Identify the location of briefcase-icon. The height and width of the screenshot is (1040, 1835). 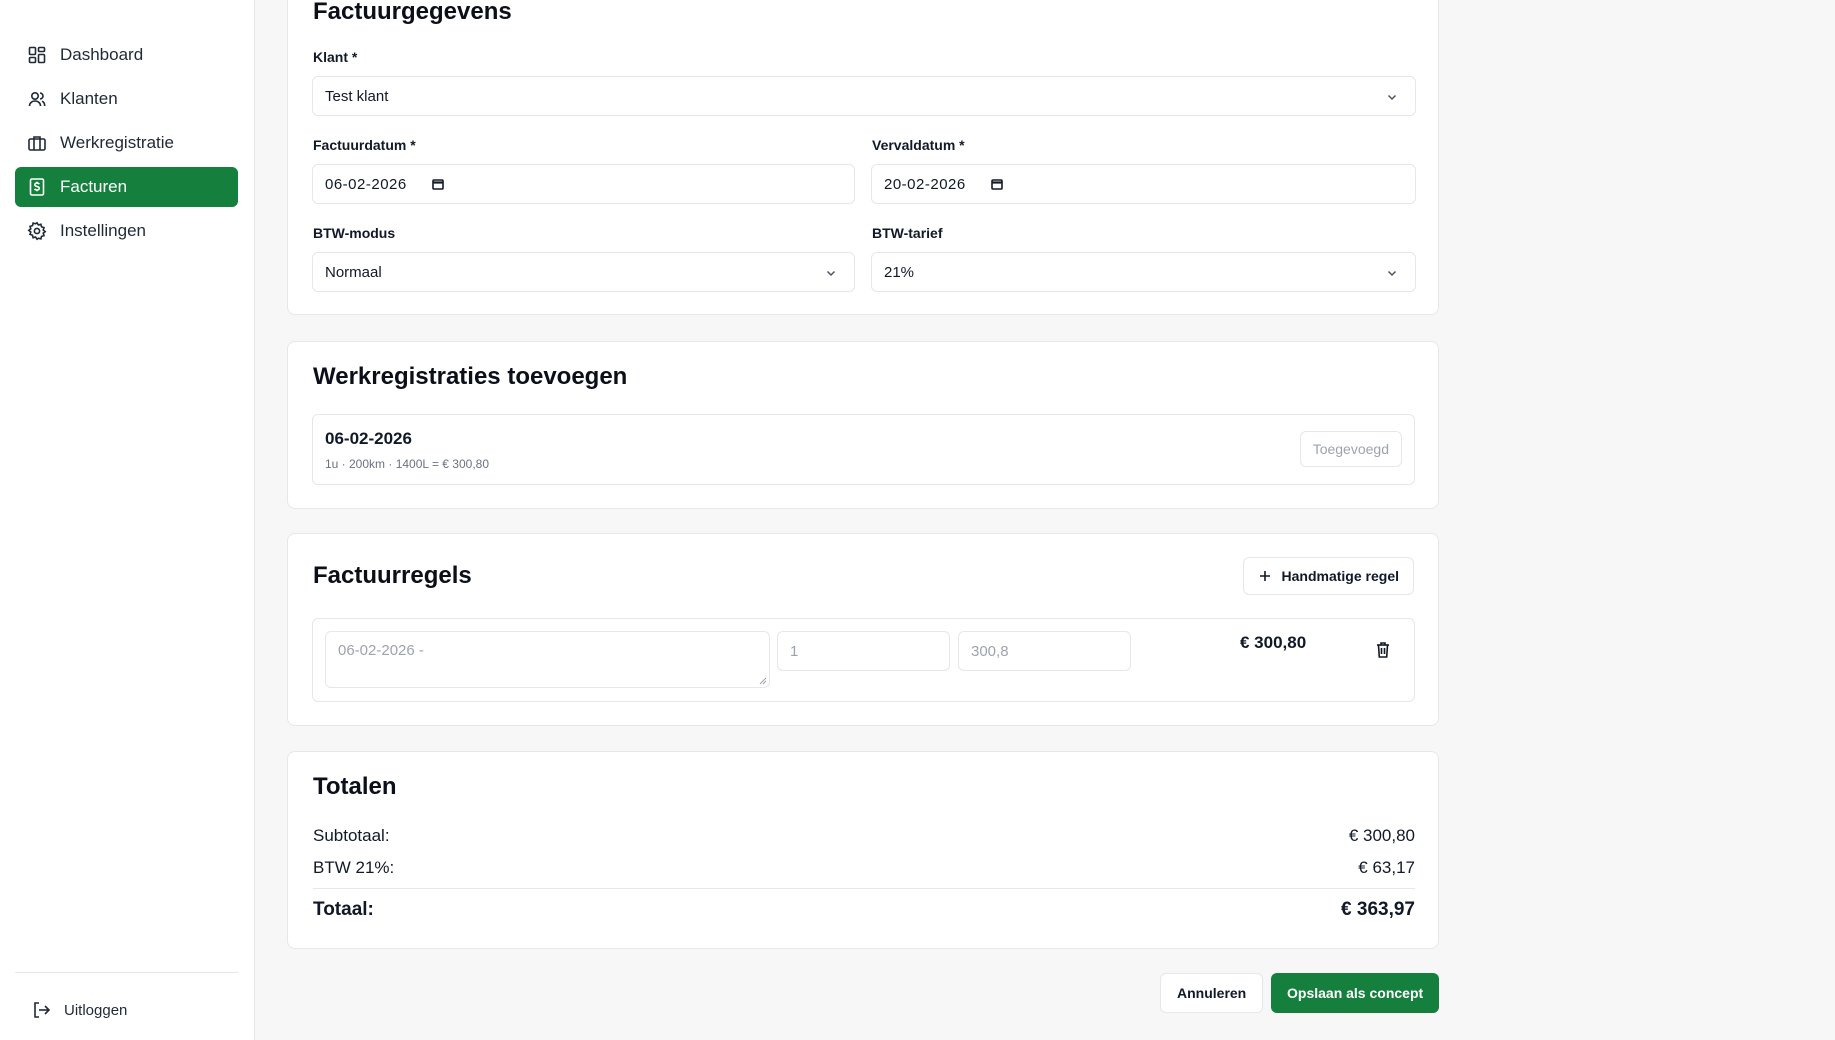
(37, 143).